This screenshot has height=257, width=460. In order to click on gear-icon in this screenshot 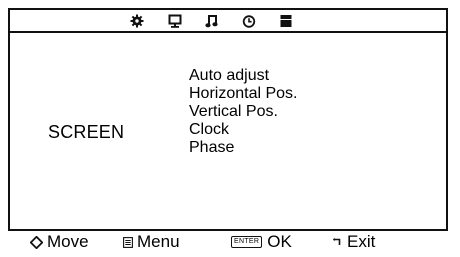, I will do `click(137, 21)`.